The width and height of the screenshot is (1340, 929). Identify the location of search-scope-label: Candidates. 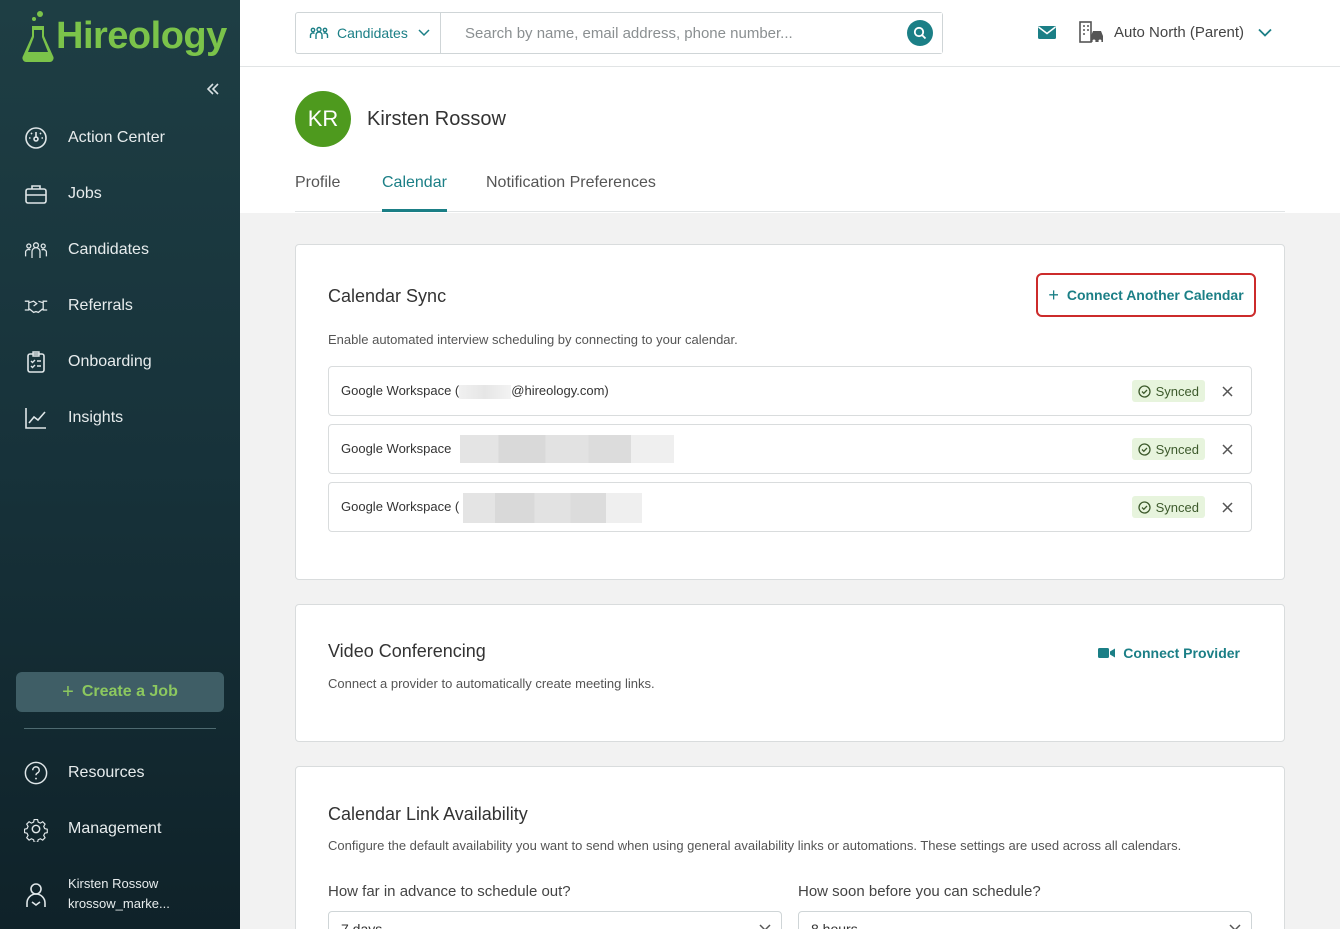
(372, 33).